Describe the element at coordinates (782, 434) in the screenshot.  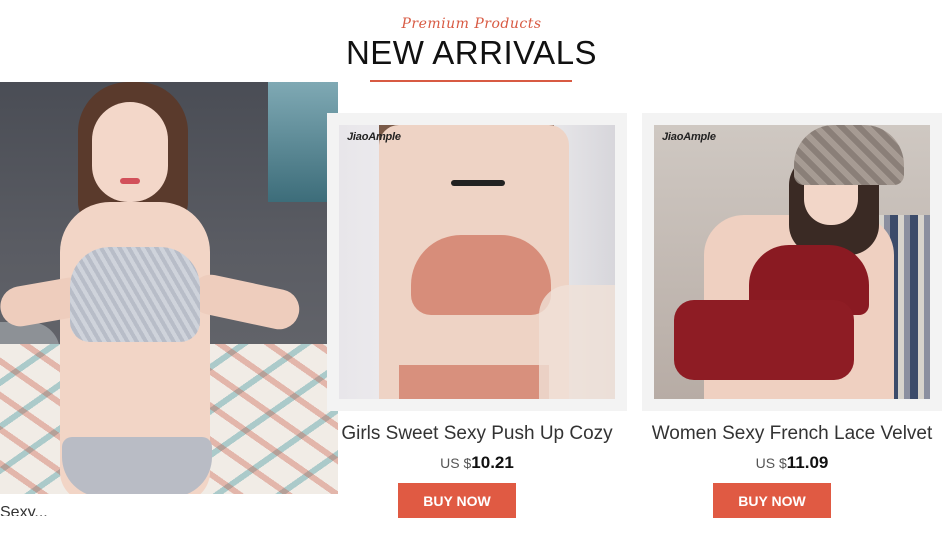
I see `product-name: Women Sexy French Lace Velvet` at that location.